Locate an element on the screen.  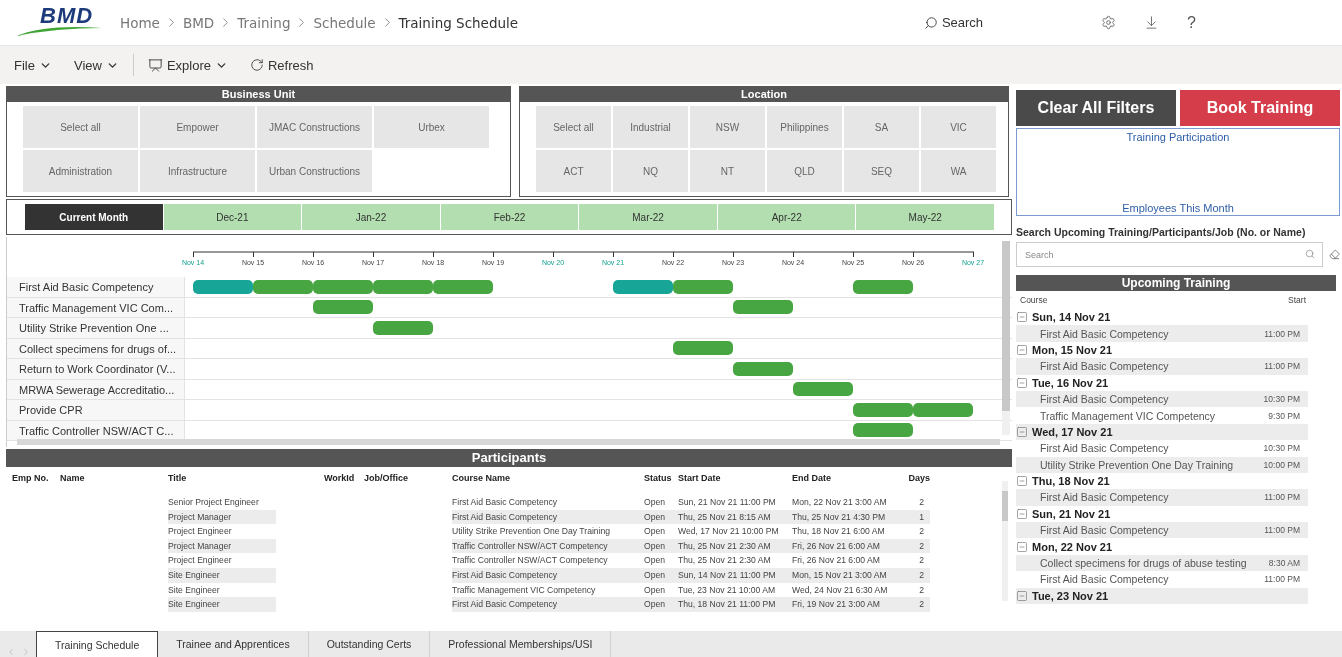
table-cell: Thu, 18 Nov 21 11:00 PM is located at coordinates (735, 604).